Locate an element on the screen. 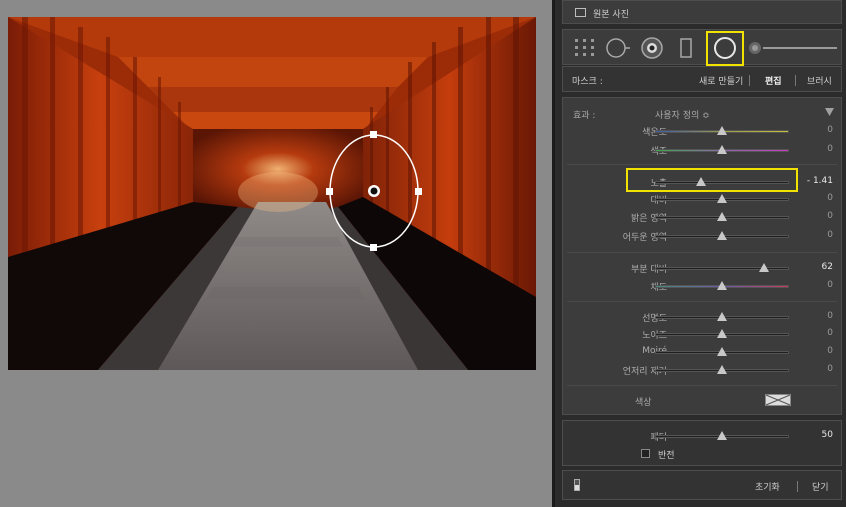 This screenshot has height=507, width=846. filter-pin-center is located at coordinates (374, 191).